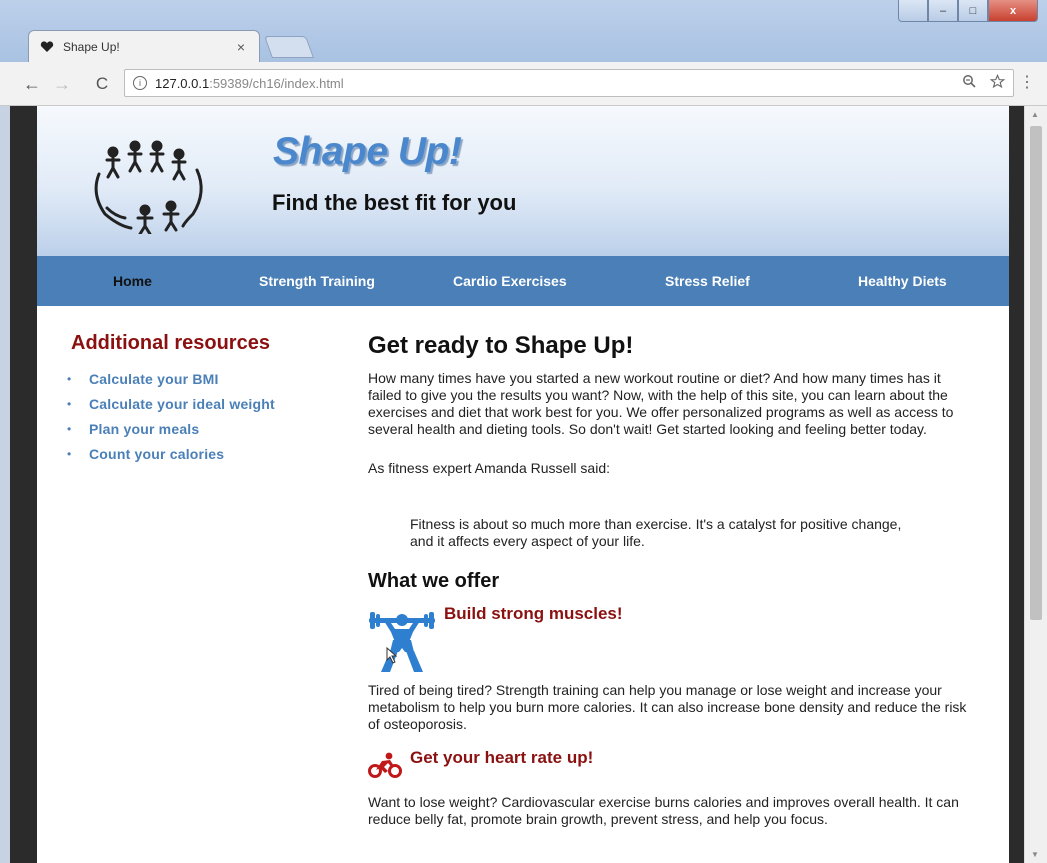 The height and width of the screenshot is (863, 1047). Describe the element at coordinates (62, 84) in the screenshot. I see `forward-arrow-icon: →` at that location.